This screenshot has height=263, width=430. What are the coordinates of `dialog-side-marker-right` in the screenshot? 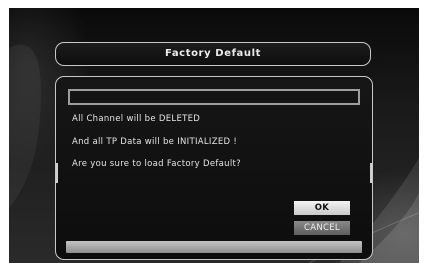 It's located at (371, 173).